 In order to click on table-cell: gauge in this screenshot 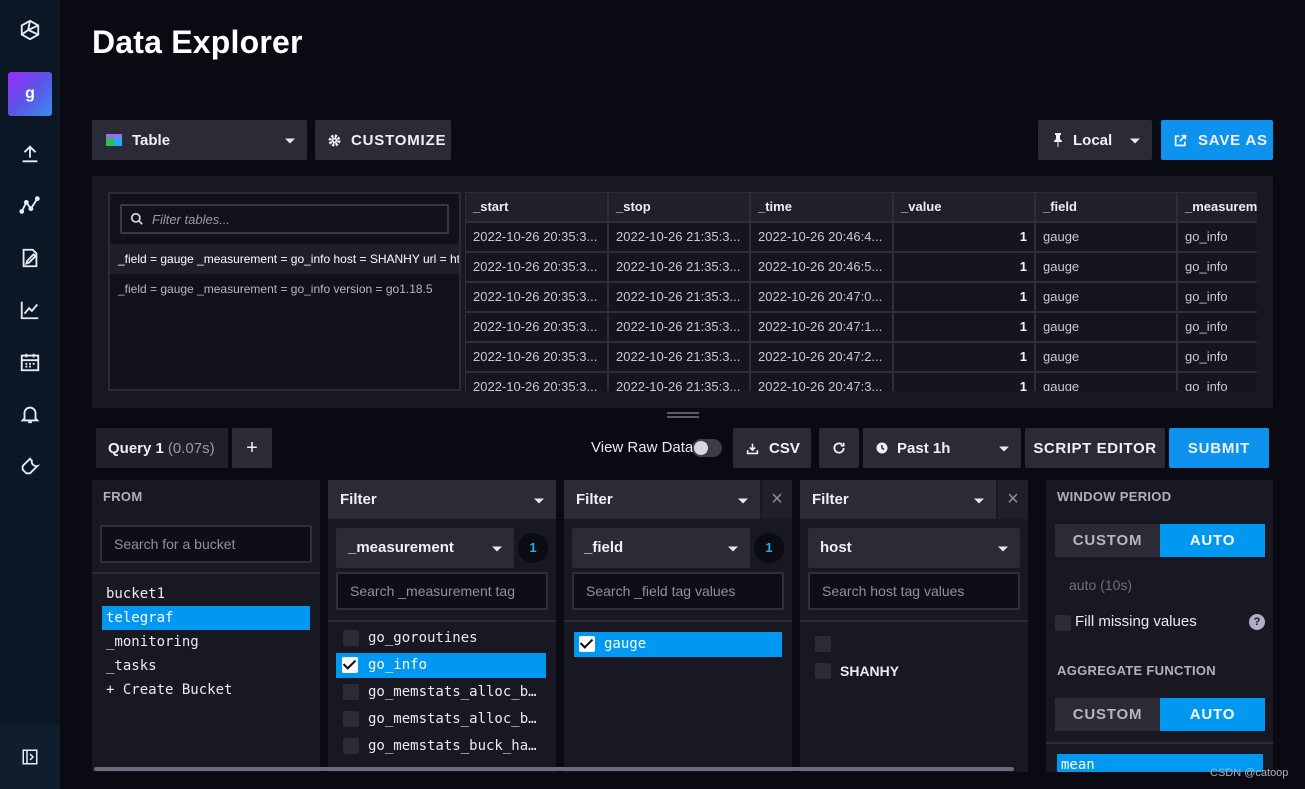, I will do `click(1106, 327)`.